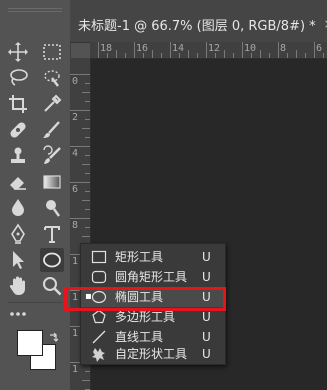 The image size is (327, 390). What do you see at coordinates (178, 48) in the screenshot?
I see `ruler-label: 14` at bounding box center [178, 48].